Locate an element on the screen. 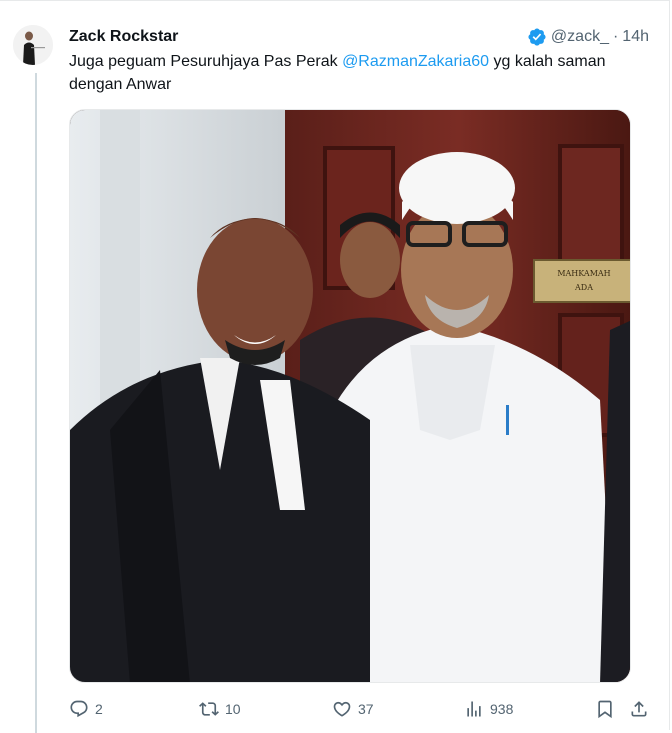 The image size is (672, 733). avatar is located at coordinates (33, 45).